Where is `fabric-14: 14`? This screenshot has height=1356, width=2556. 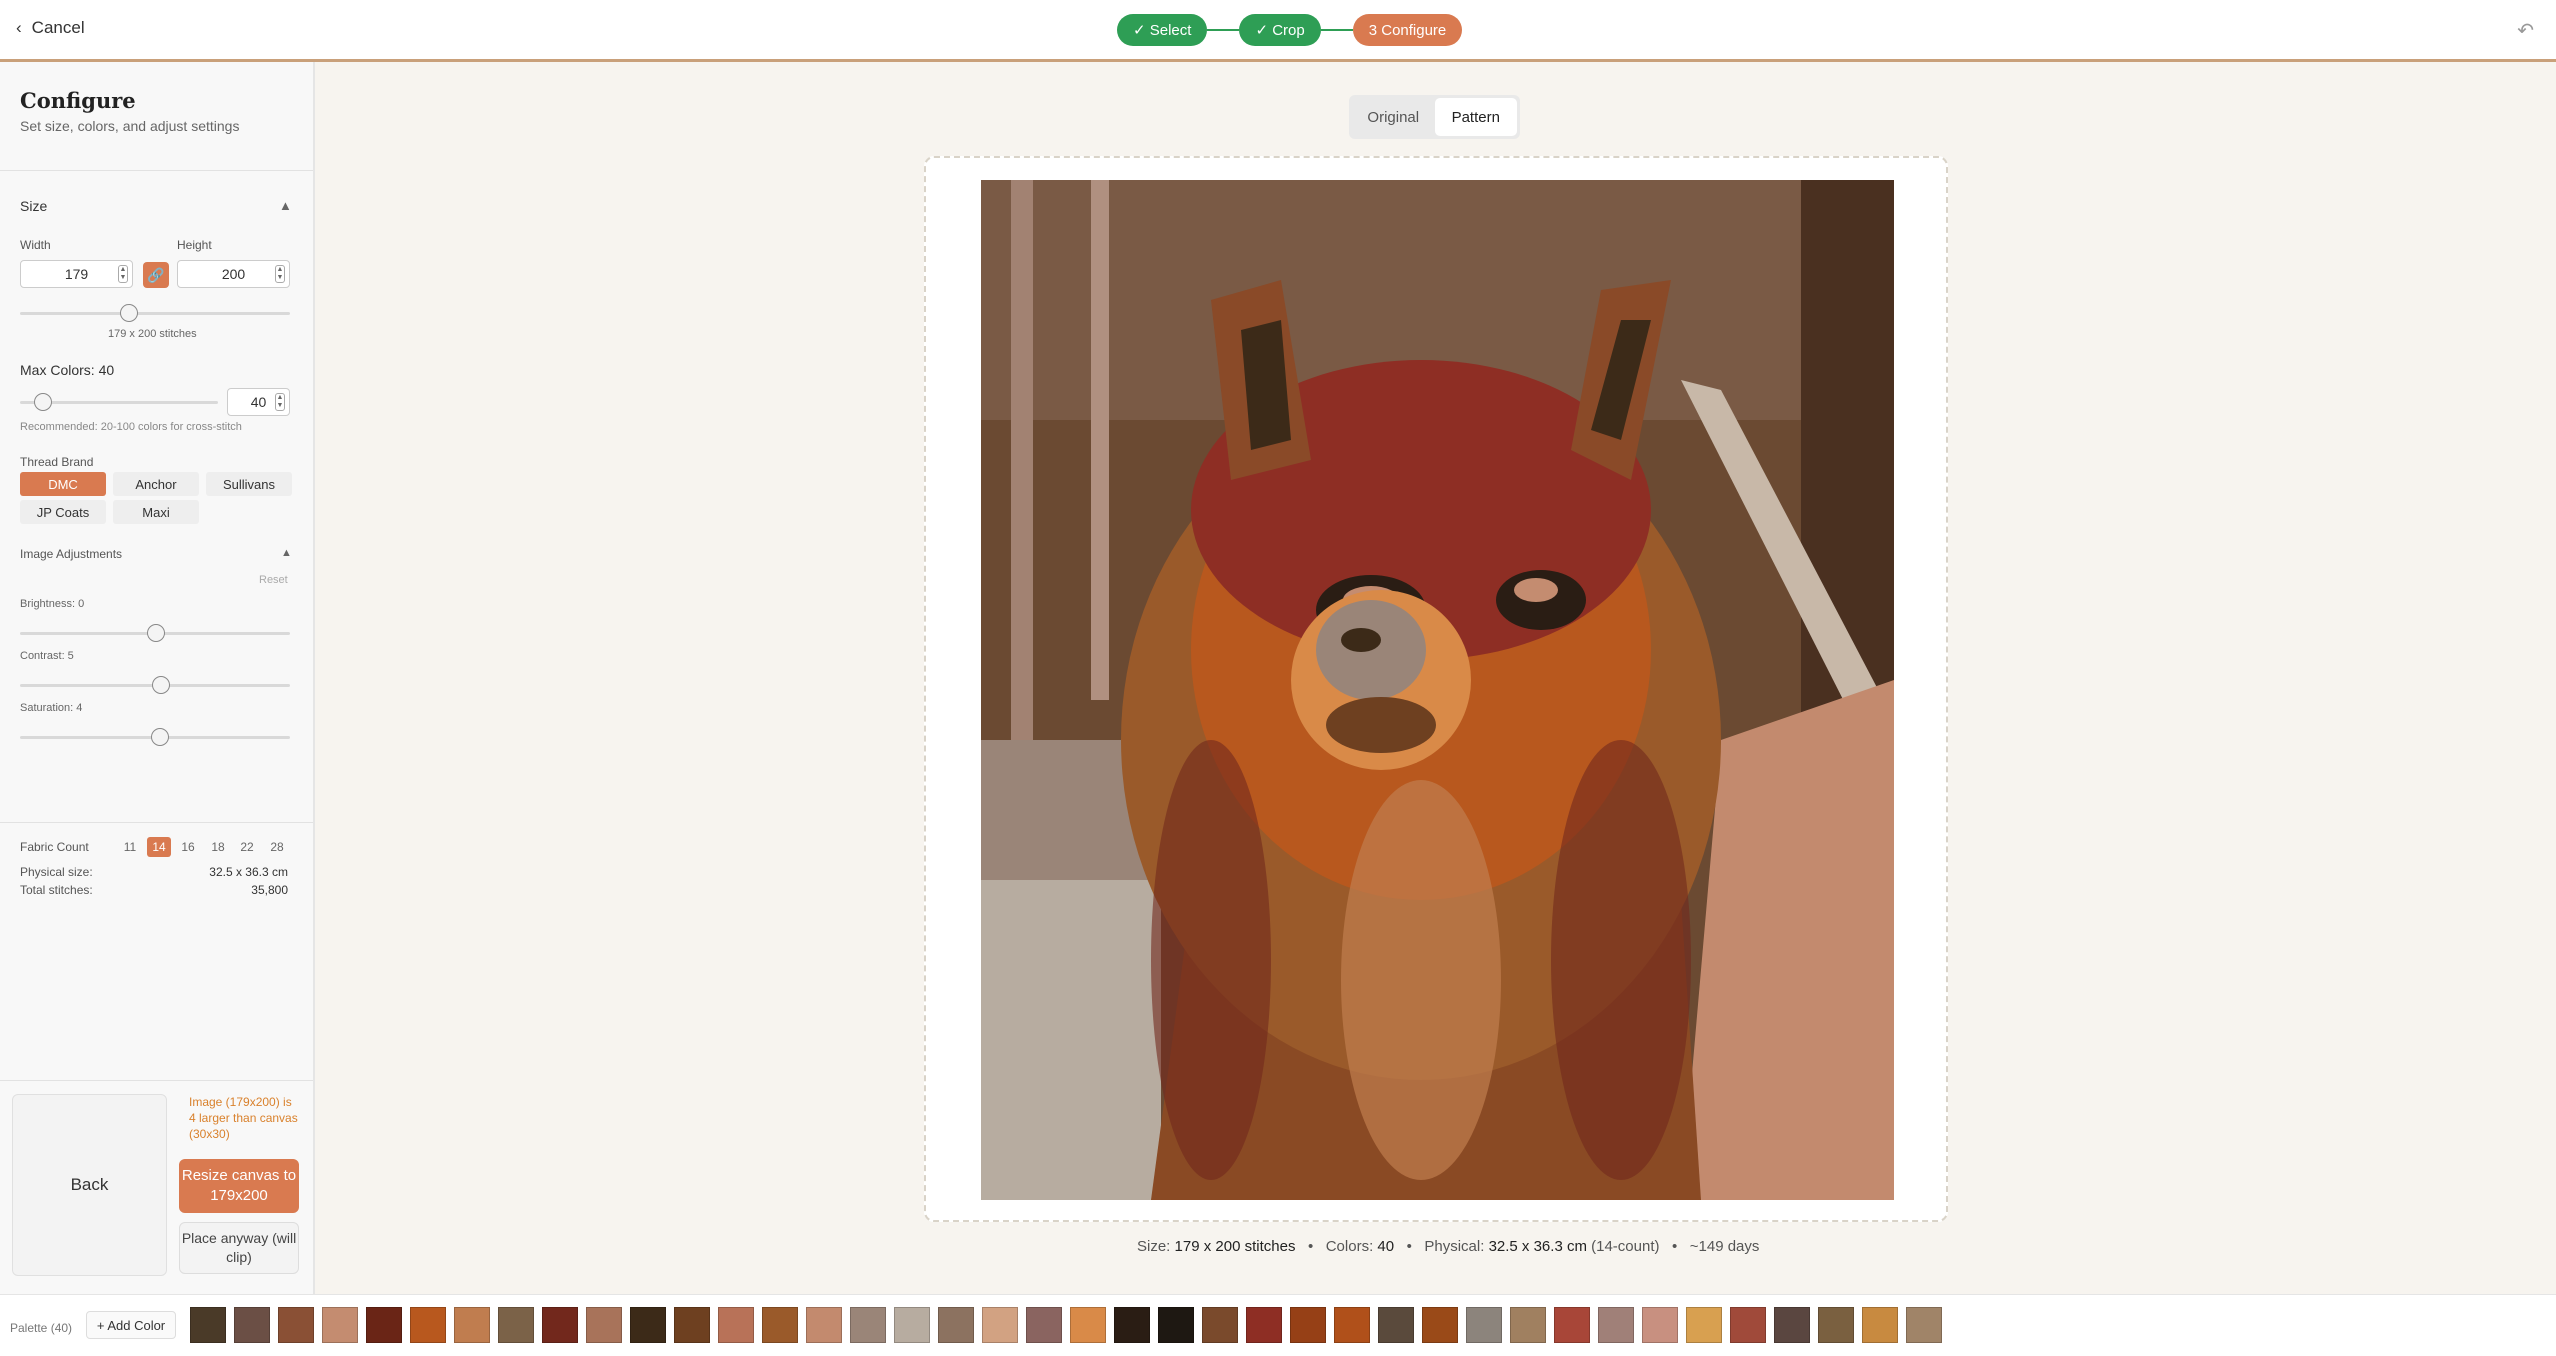 fabric-14: 14 is located at coordinates (159, 847).